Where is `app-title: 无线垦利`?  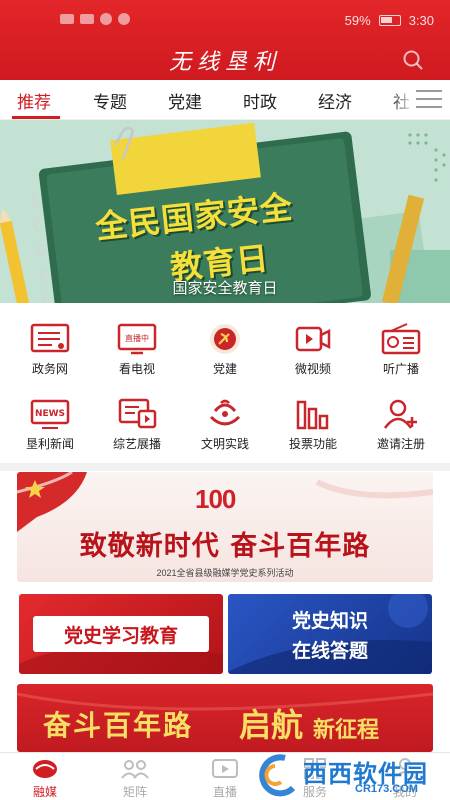
app-title: 无线垦利 is located at coordinates (224, 62).